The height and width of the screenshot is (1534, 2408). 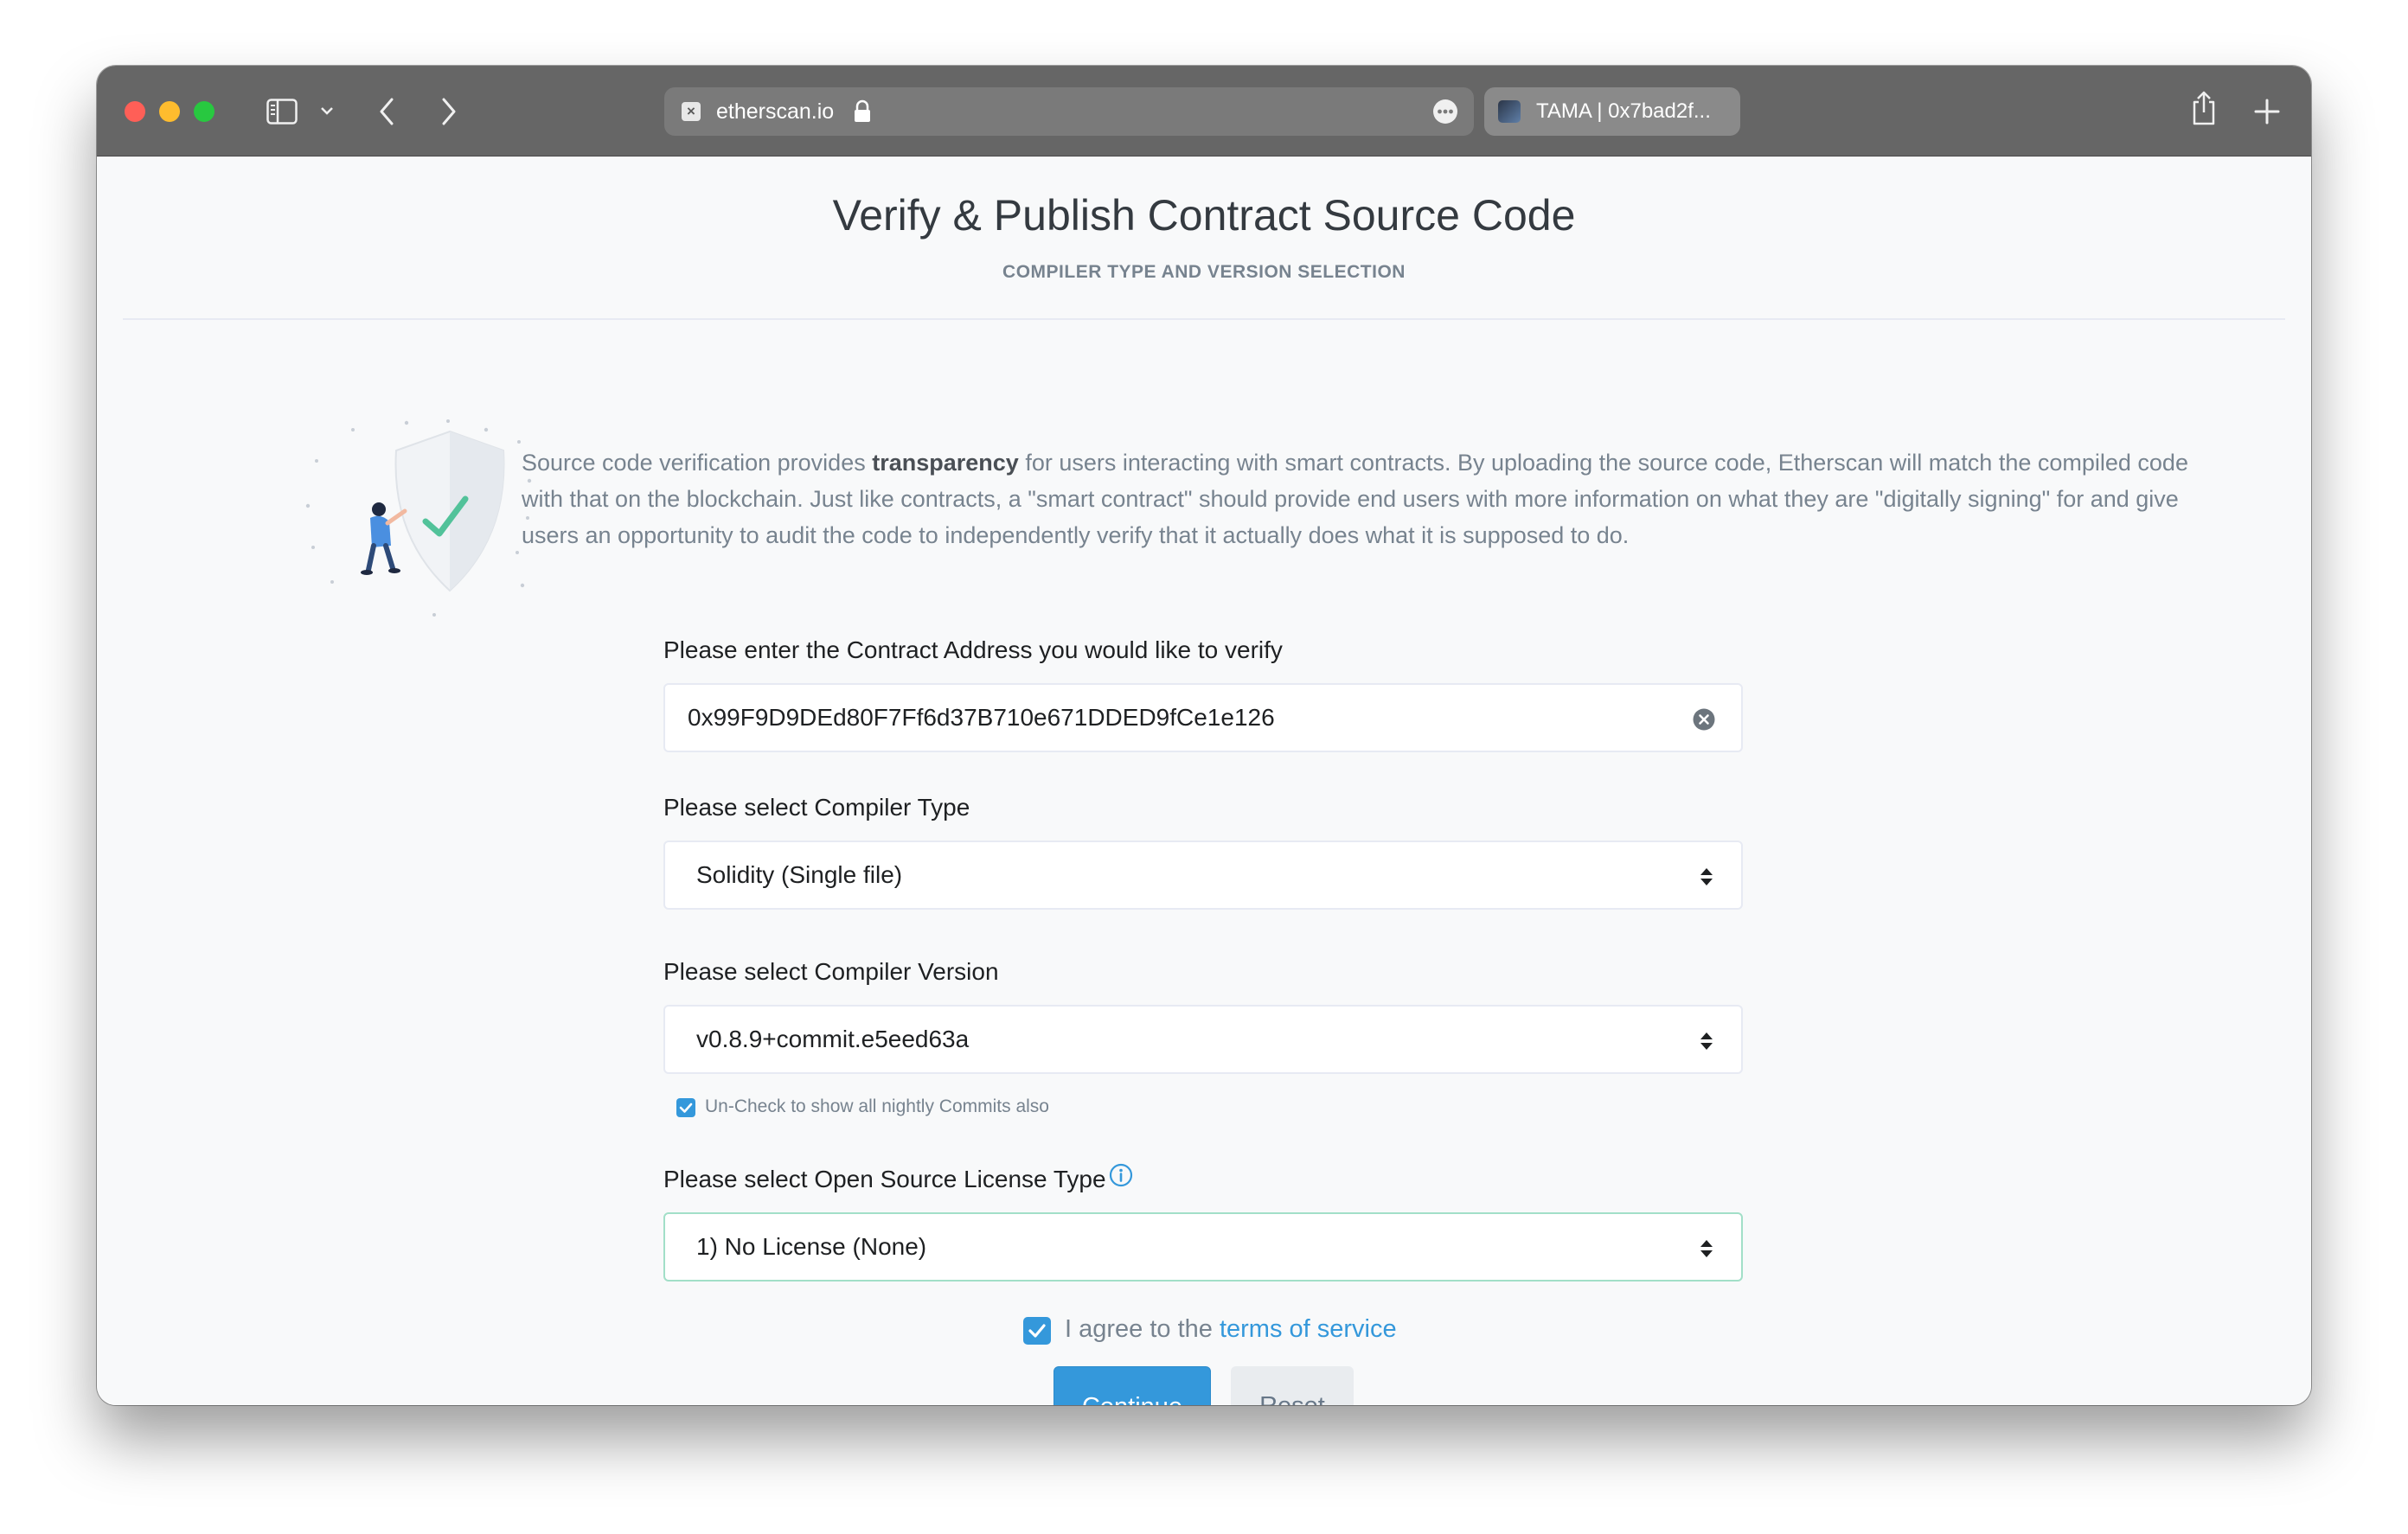 I want to click on compiler-version-label: Please select Compiler Version, so click(x=831, y=971).